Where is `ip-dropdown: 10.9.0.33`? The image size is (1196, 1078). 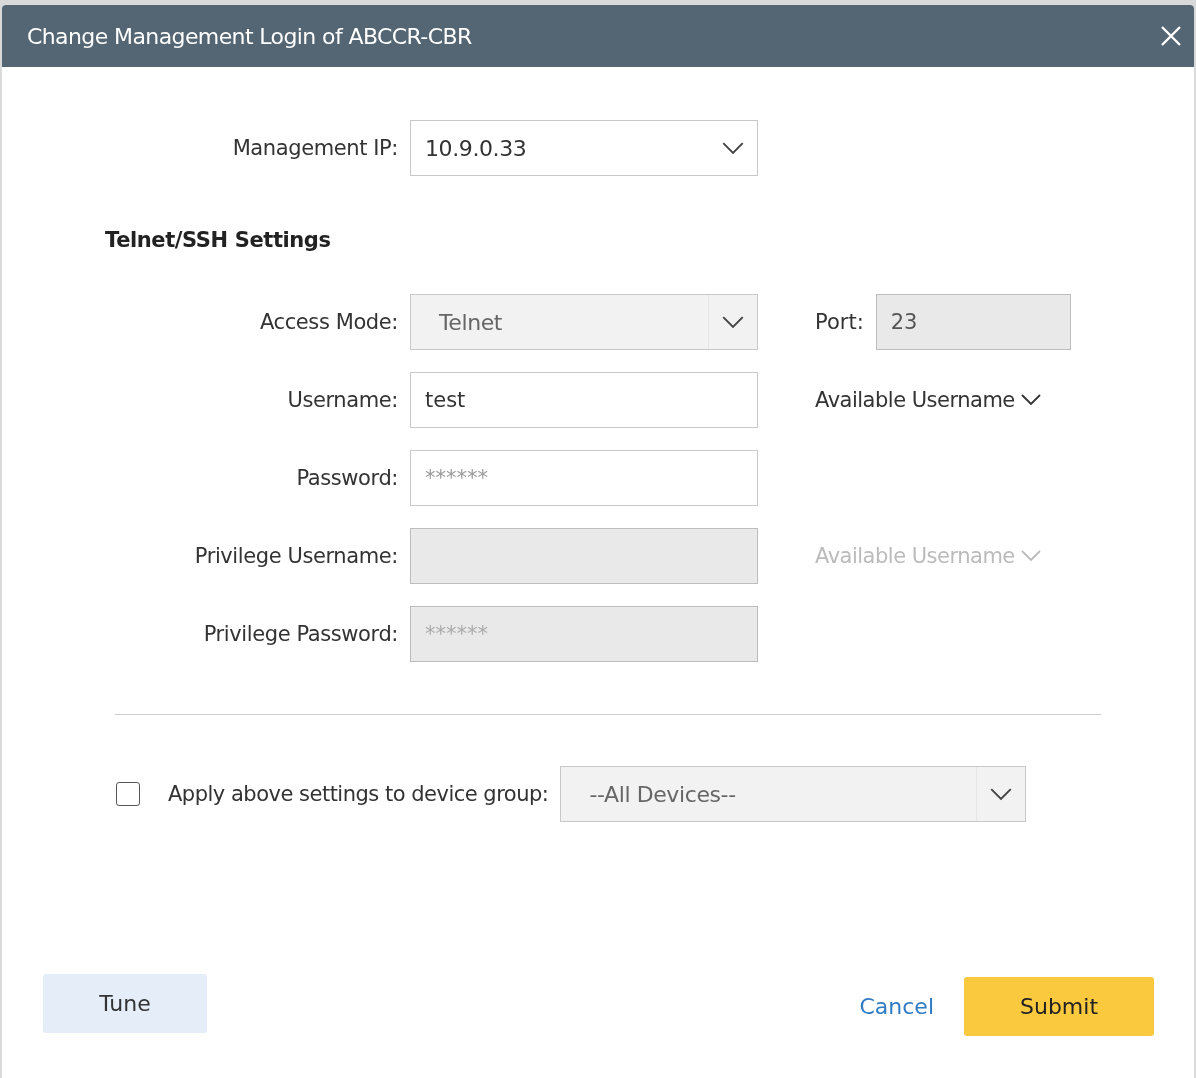
ip-dropdown: 10.9.0.33 is located at coordinates (584, 148).